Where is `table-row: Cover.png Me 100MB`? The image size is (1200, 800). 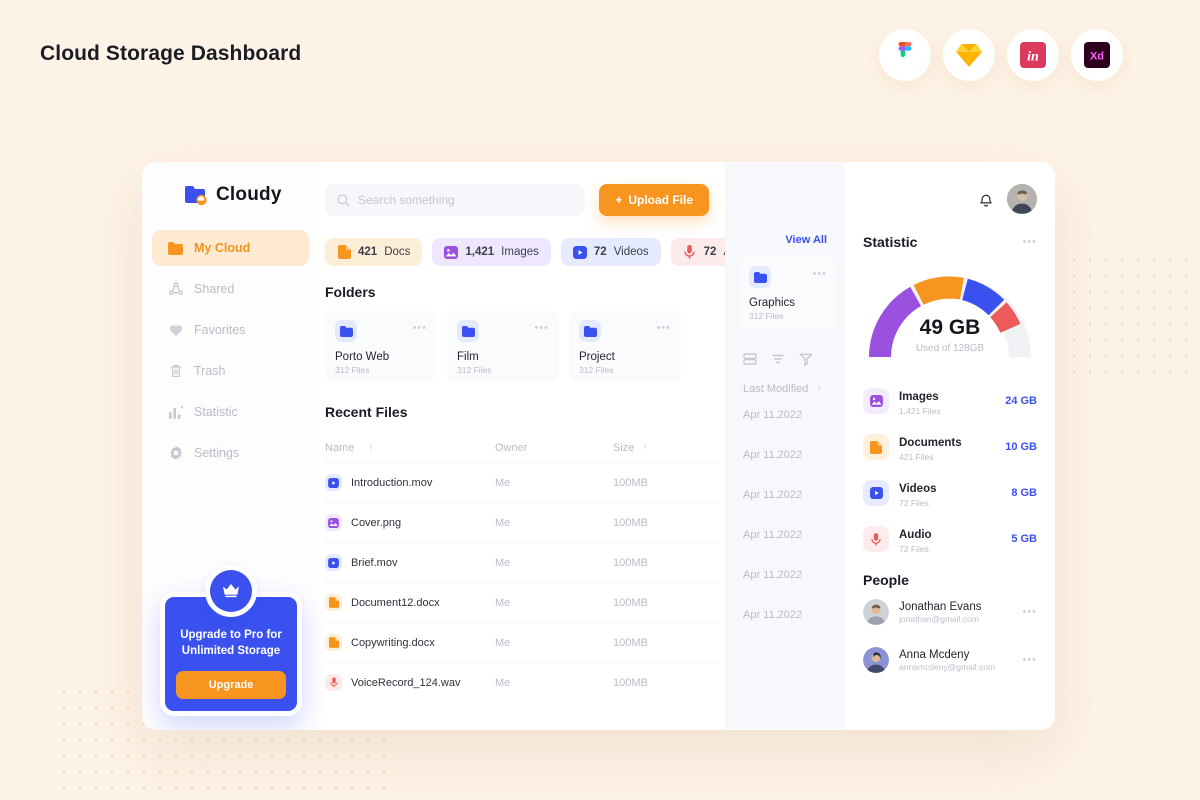
table-row: Cover.png Me 100MB is located at coordinates (522, 522).